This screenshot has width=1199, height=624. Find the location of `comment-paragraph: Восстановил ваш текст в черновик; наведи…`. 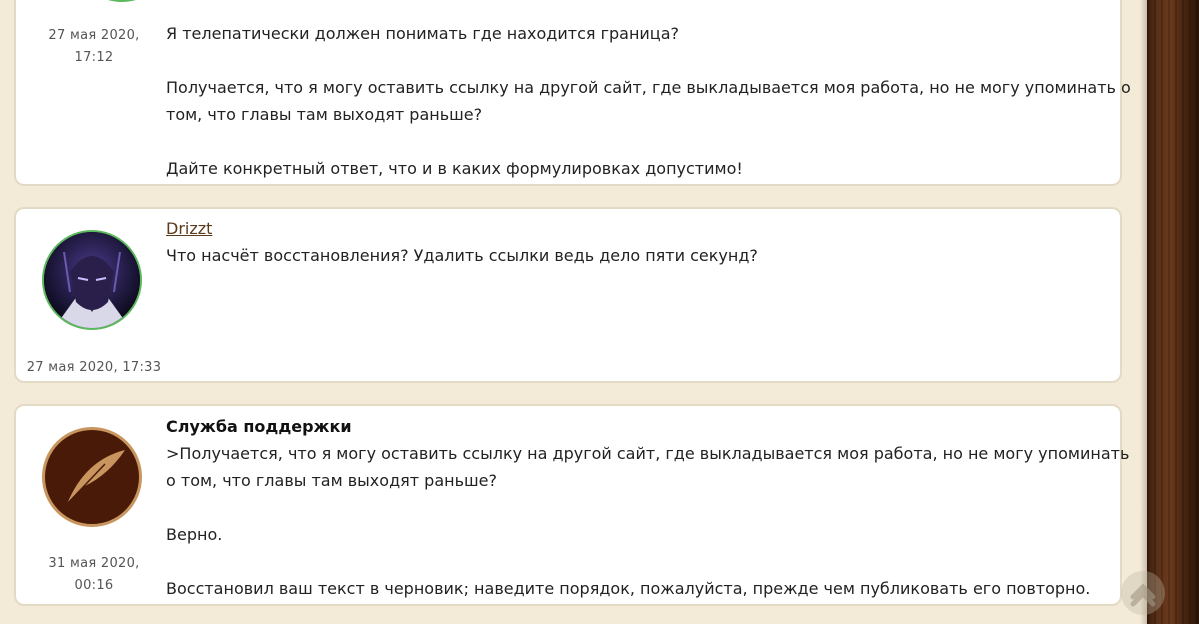

comment-paragraph: Восстановил ваш текст в черновик; наведи… is located at coordinates (628, 588).